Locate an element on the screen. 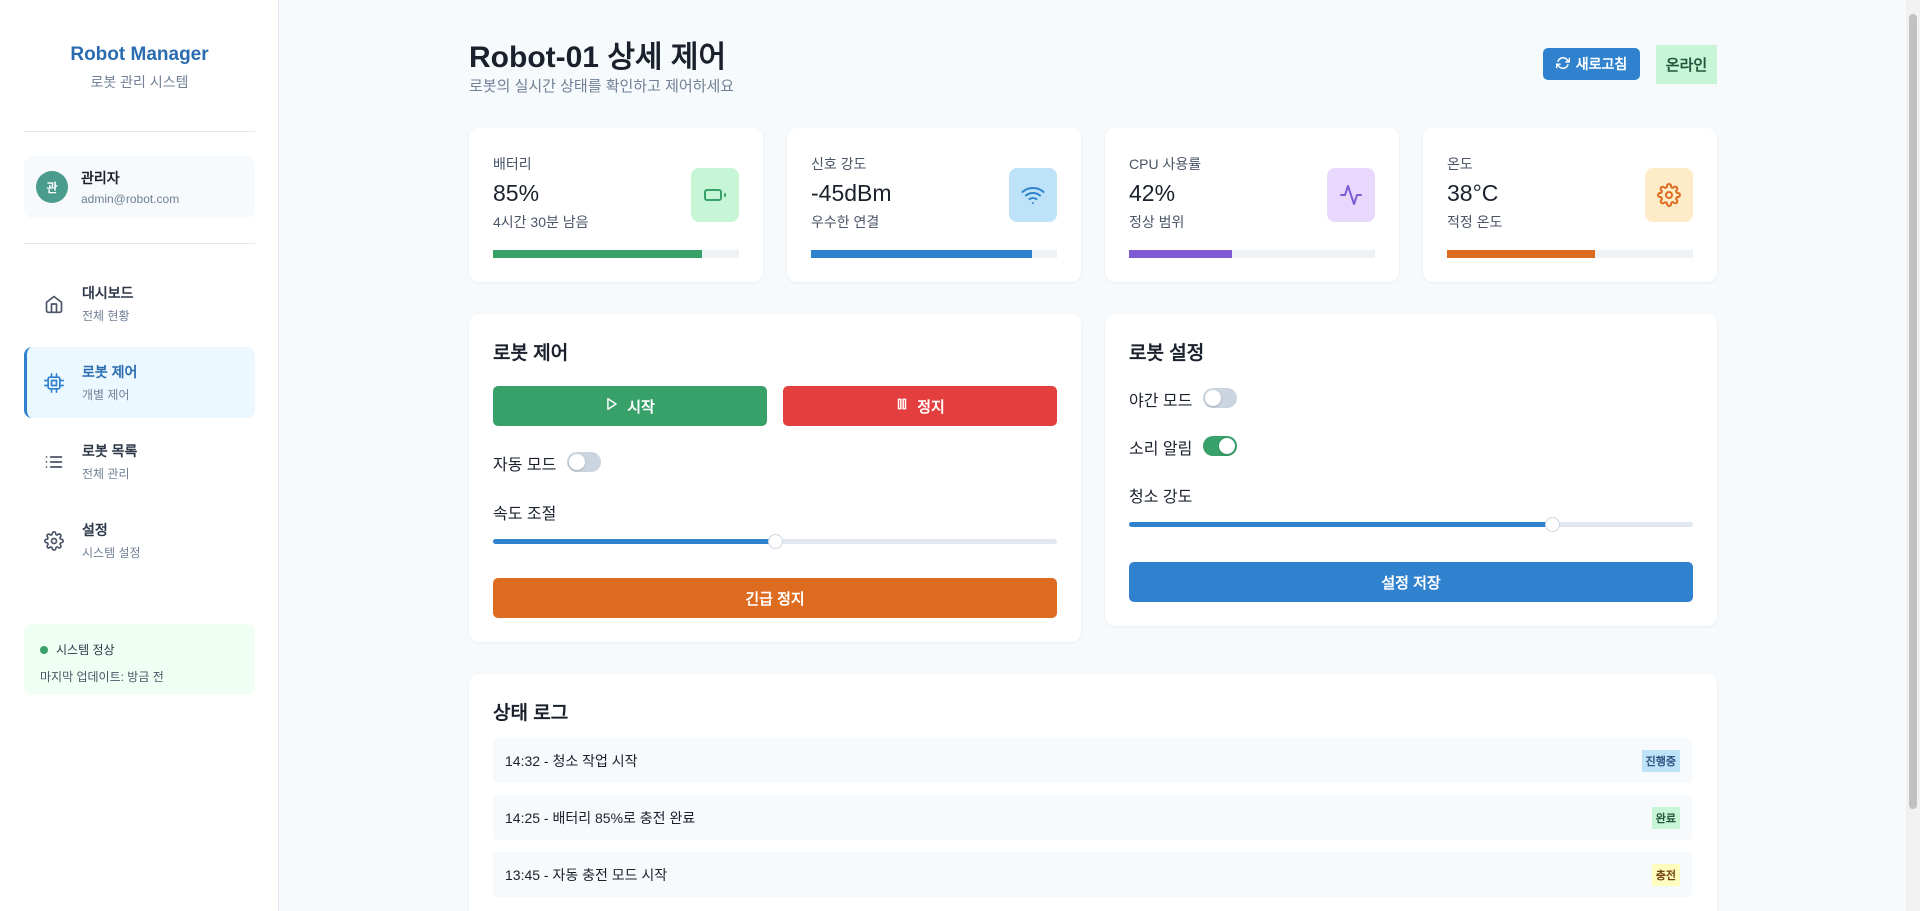  sidebar-item-label: 설정 is located at coordinates (95, 530).